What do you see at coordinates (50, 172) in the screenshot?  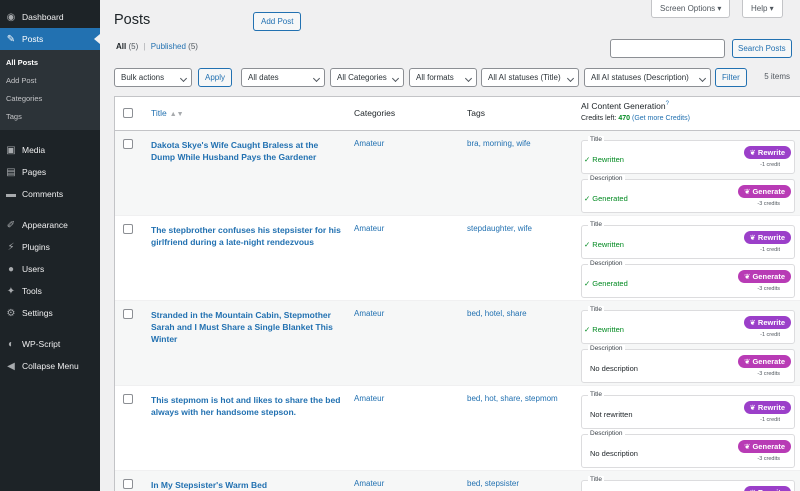 I see `sidebar-item-pages: ▤ Pages` at bounding box center [50, 172].